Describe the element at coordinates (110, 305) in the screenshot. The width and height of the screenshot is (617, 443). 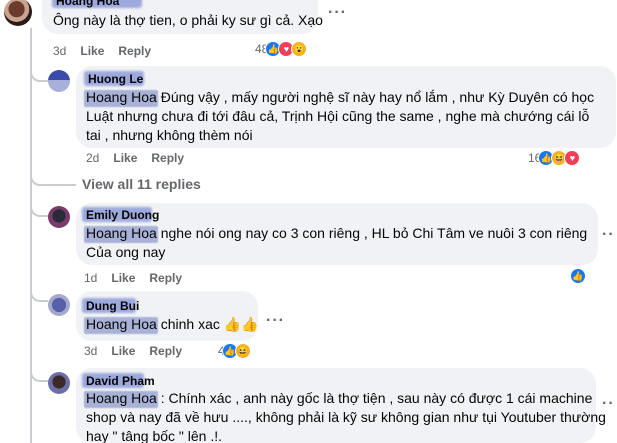
I see `comment-author: Dung Bui` at that location.